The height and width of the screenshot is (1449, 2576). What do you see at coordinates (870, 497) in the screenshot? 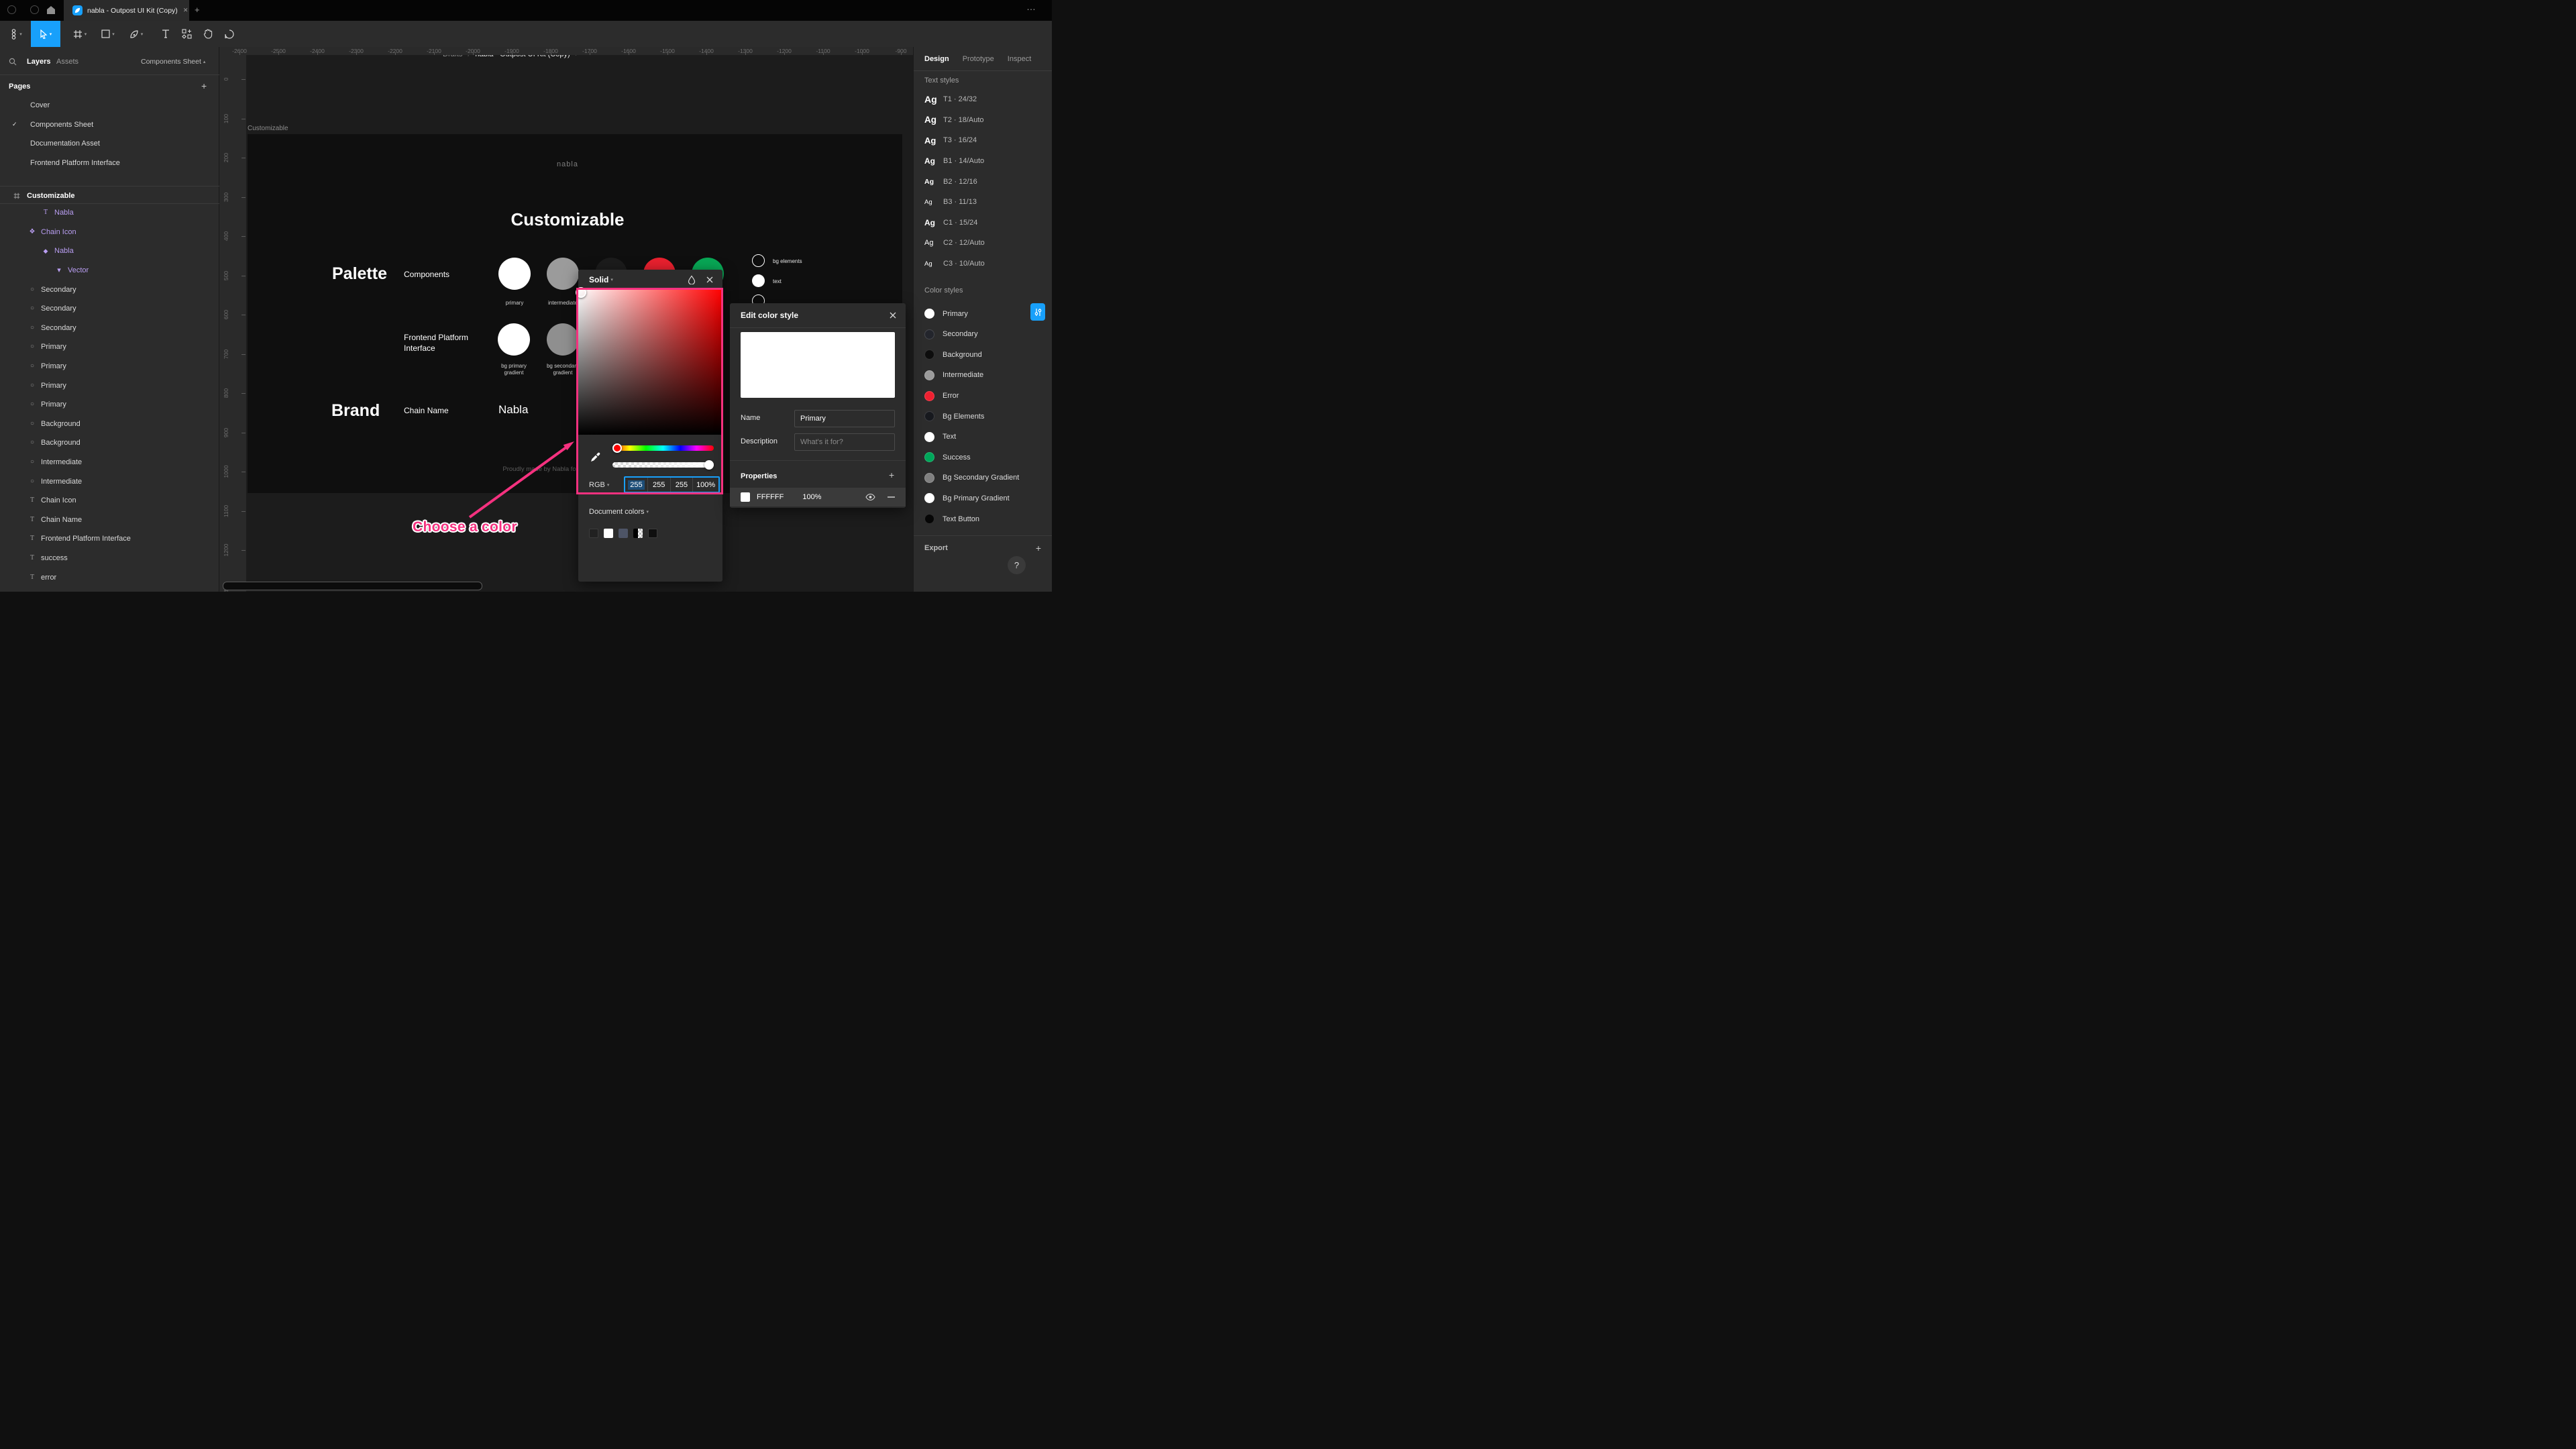
I see `visibility-eye-icon` at bounding box center [870, 497].